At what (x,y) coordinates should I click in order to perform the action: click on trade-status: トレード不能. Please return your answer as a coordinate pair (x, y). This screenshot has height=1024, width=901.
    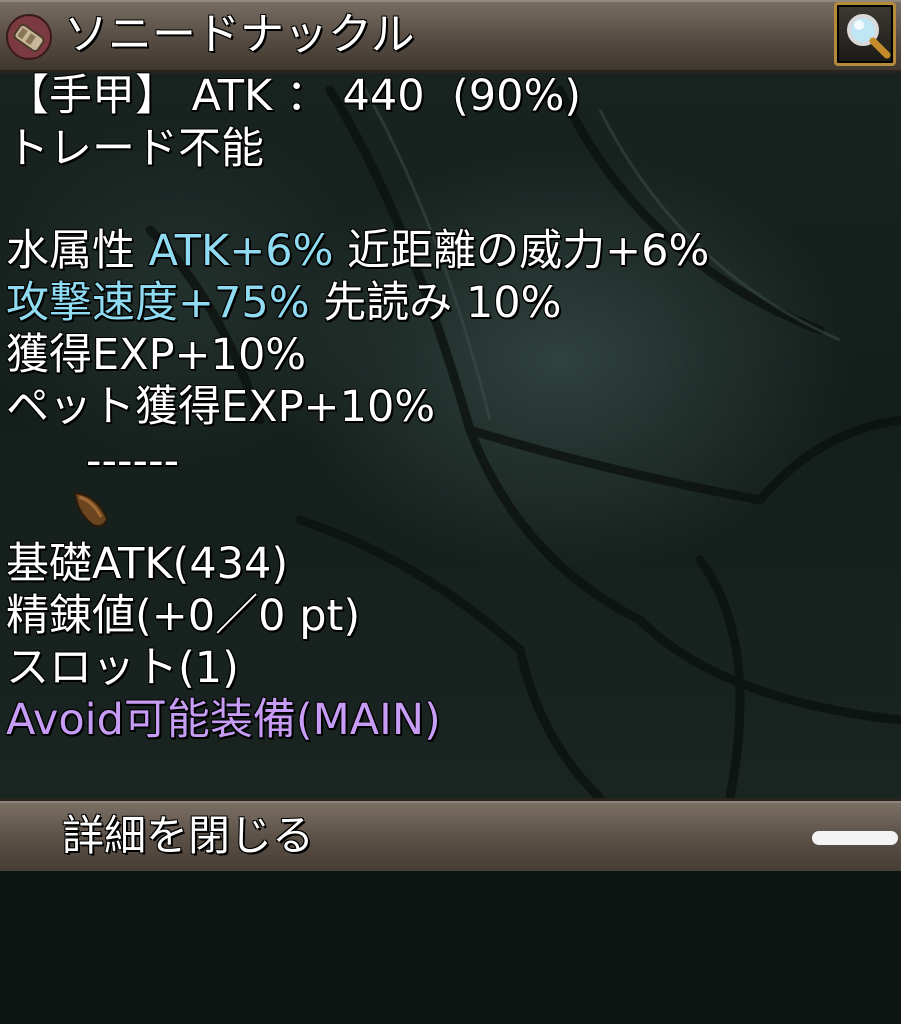
    Looking at the image, I should click on (135, 149).